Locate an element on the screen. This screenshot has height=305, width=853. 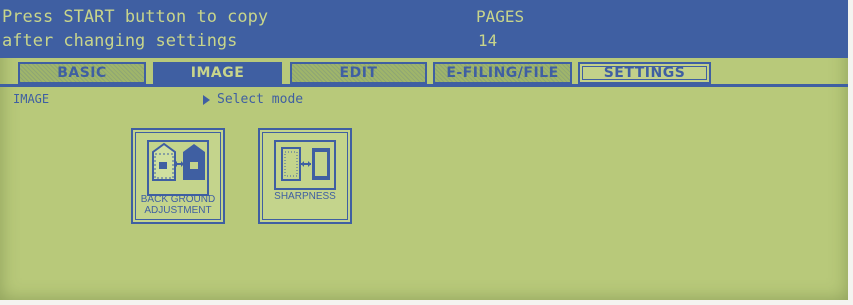
sharpness-label: SHARPNESS is located at coordinates (305, 196).